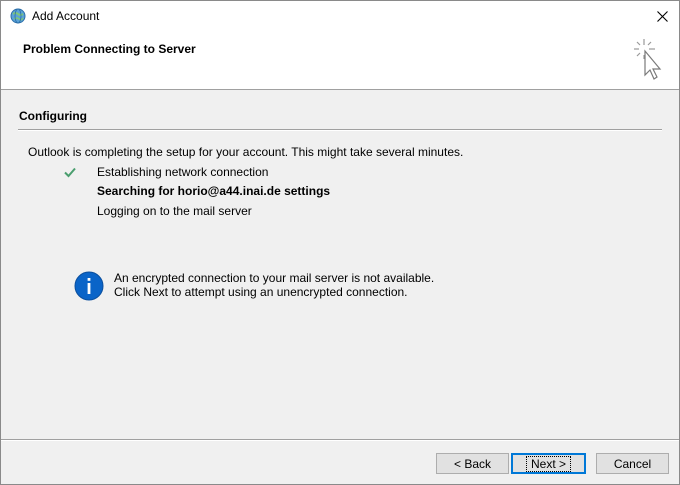 The height and width of the screenshot is (485, 680). What do you see at coordinates (183, 172) in the screenshot?
I see `step-establishing-connection: Establishing network connection` at bounding box center [183, 172].